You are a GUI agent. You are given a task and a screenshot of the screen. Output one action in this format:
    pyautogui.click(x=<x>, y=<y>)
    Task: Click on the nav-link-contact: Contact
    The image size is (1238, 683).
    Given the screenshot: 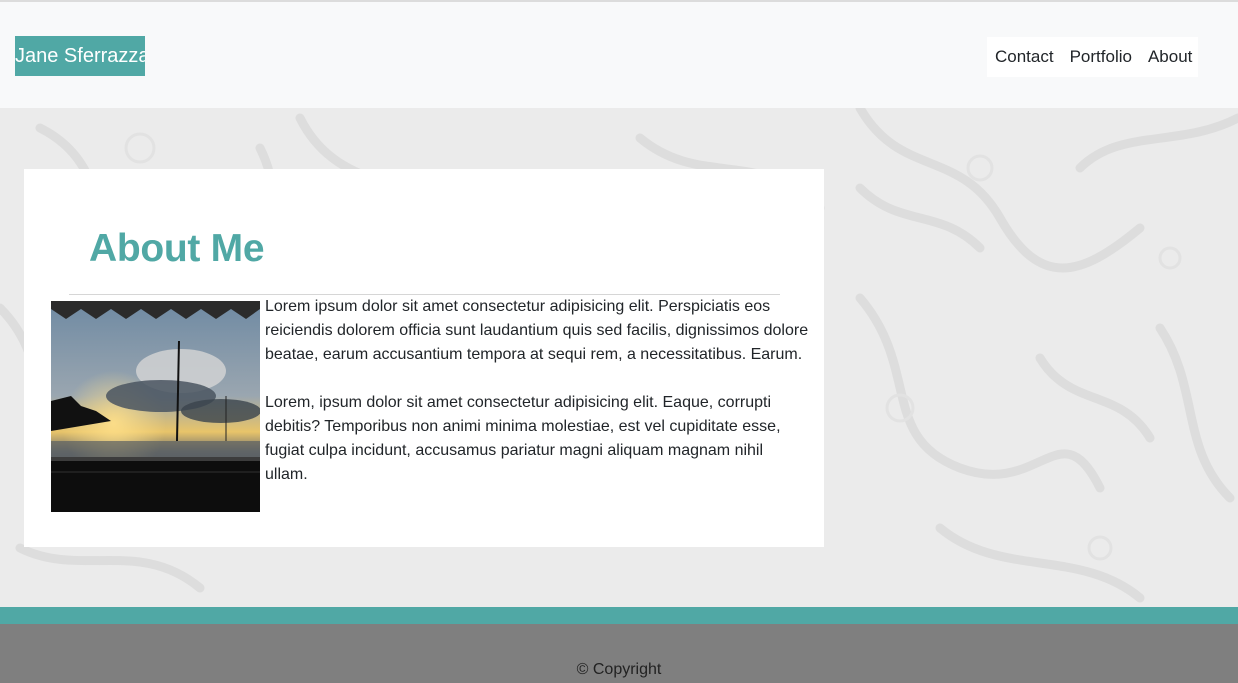 What is the action you would take?
    pyautogui.click(x=1024, y=57)
    